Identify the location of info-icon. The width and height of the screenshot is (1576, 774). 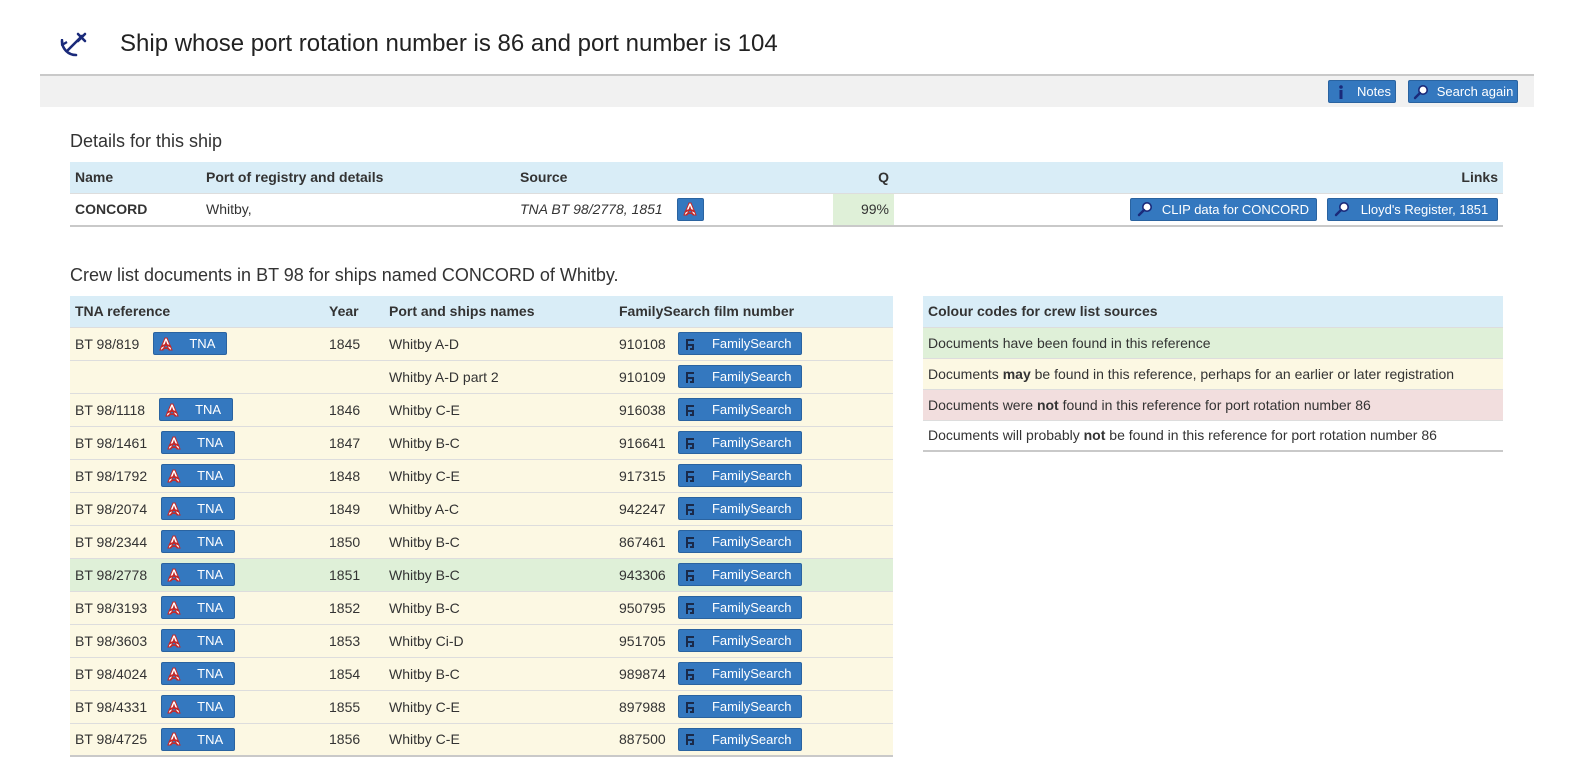
(1341, 91).